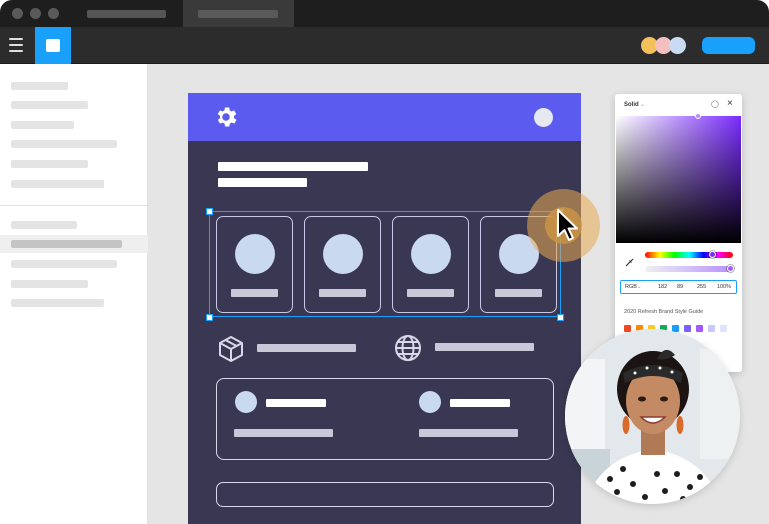  I want to click on info-card, so click(385, 419).